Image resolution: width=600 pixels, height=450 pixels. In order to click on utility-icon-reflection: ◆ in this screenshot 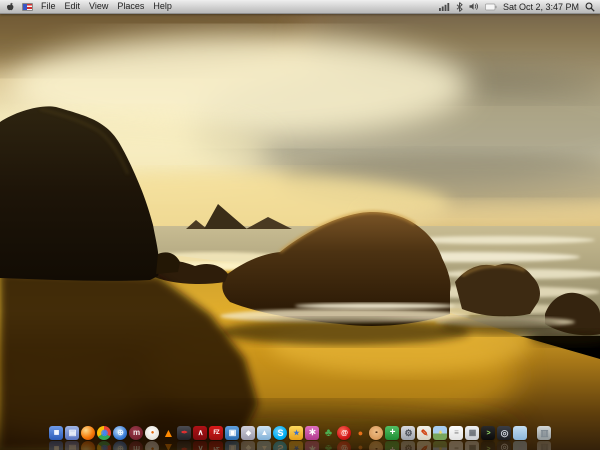, I will do `click(248, 445)`.